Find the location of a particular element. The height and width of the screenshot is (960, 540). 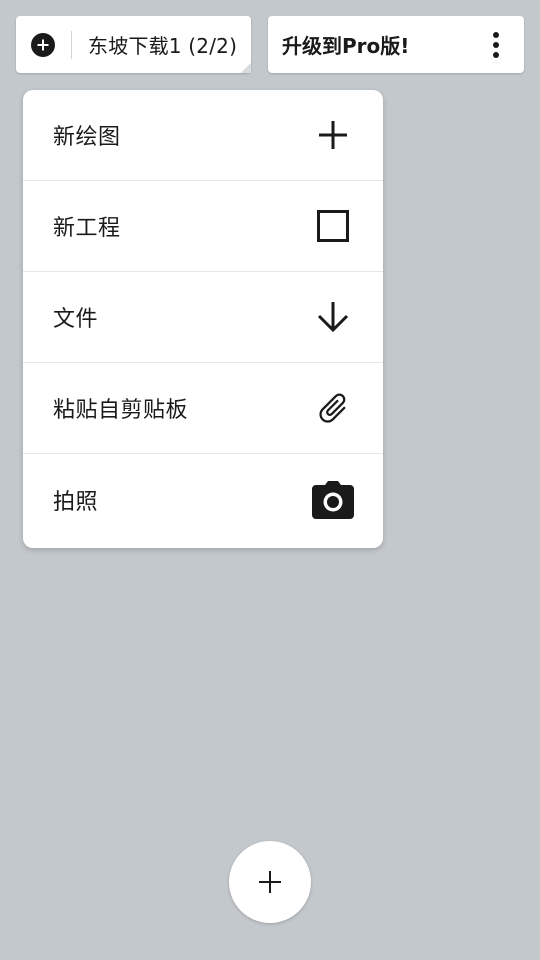

menu-item-new-project: 新工程 is located at coordinates (203, 226).